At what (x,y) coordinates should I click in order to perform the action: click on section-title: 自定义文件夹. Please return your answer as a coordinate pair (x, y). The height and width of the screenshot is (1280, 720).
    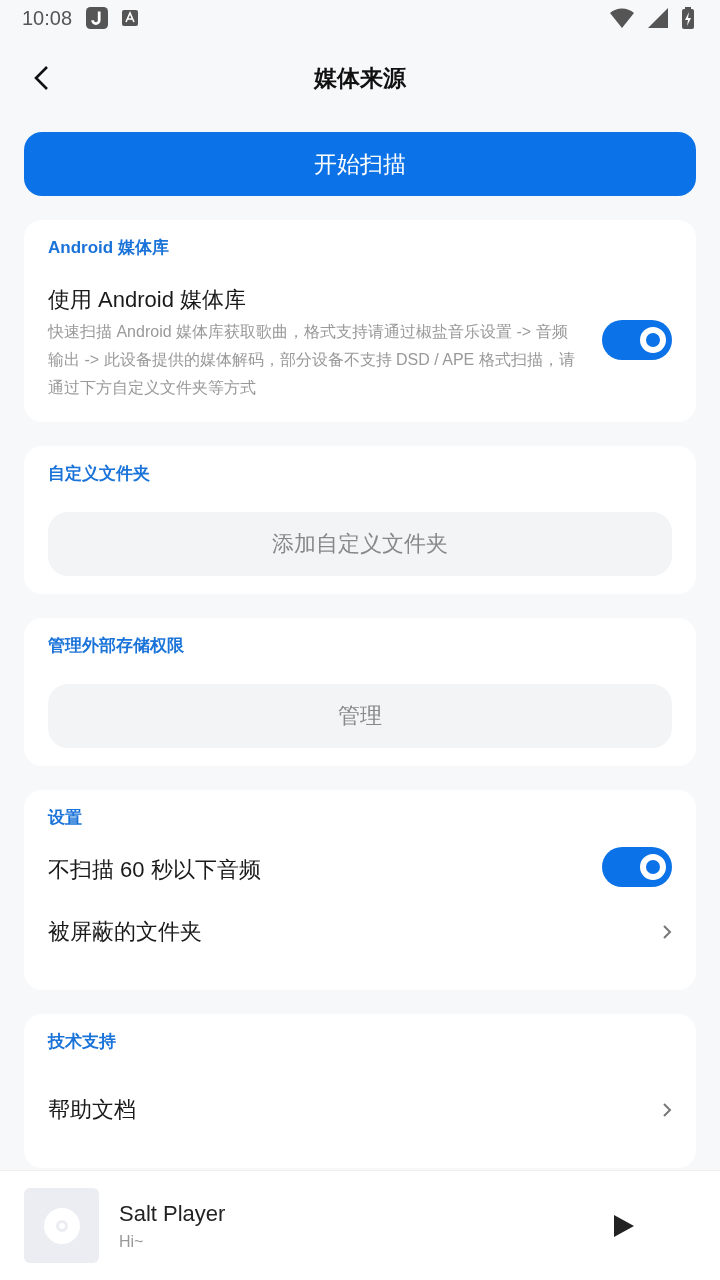
    Looking at the image, I should click on (99, 474).